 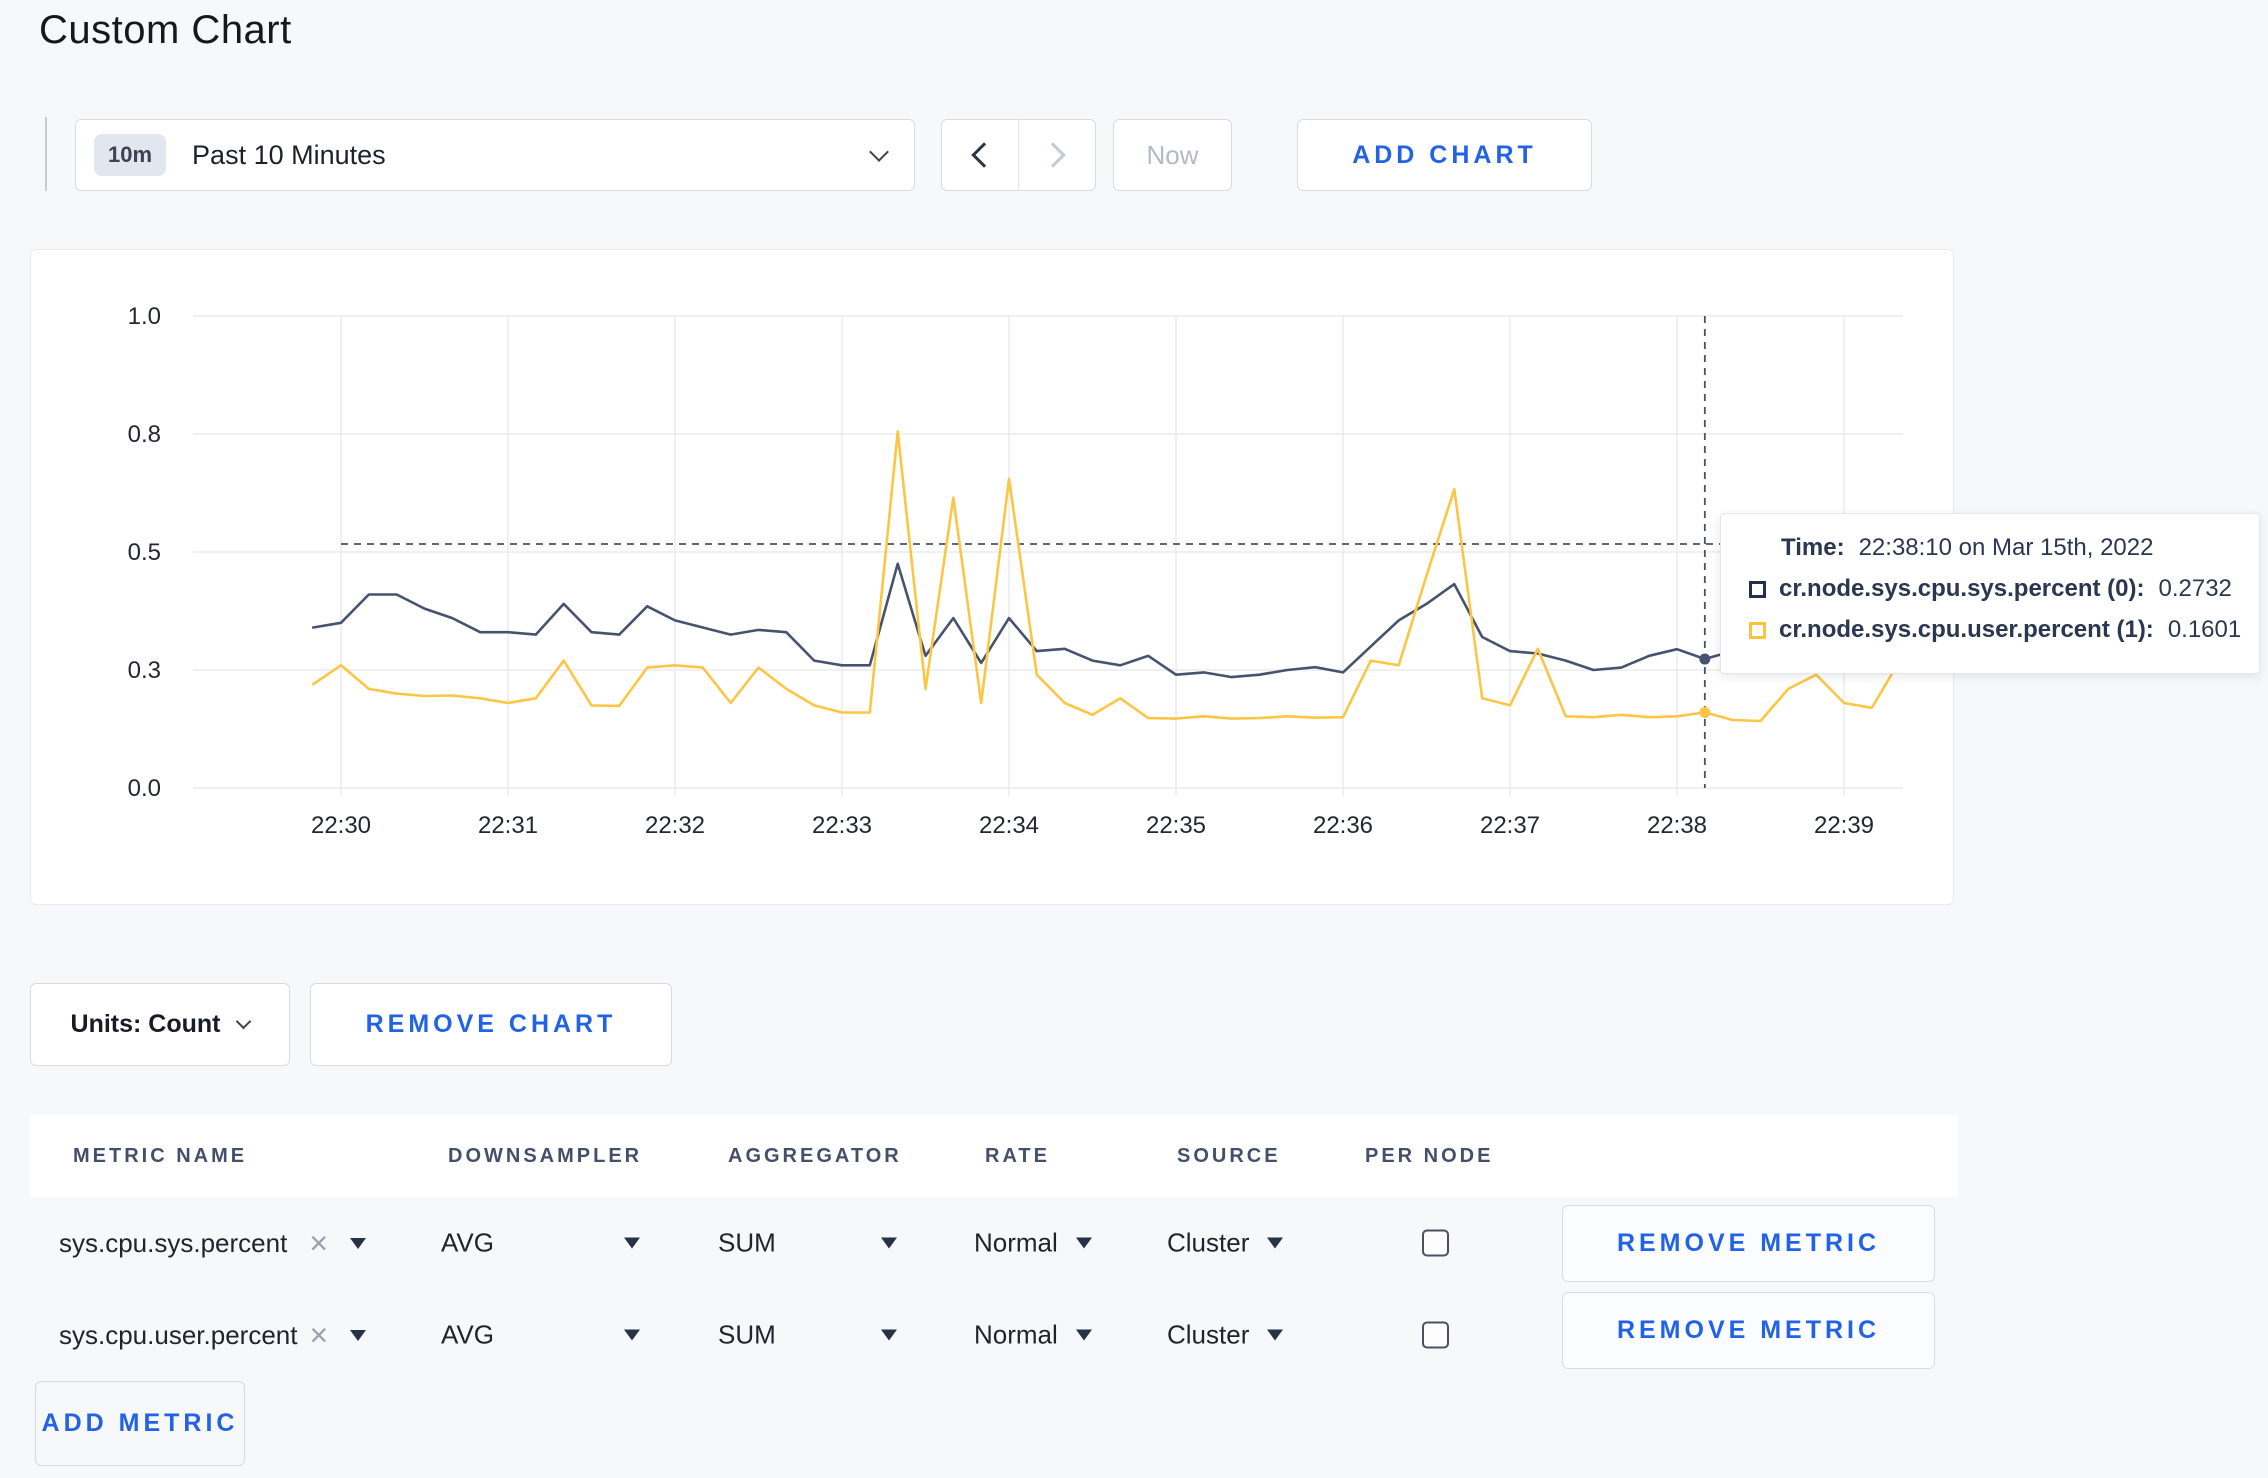 What do you see at coordinates (508, 825) in the screenshot?
I see `x-tick-label: 22:31` at bounding box center [508, 825].